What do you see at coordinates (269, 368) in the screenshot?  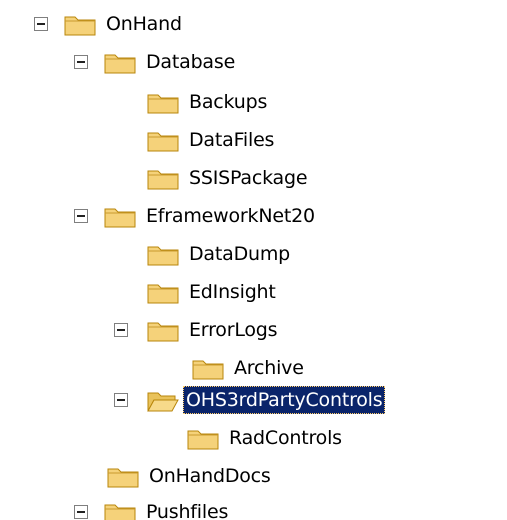 I see `tree-node-label: Archive` at bounding box center [269, 368].